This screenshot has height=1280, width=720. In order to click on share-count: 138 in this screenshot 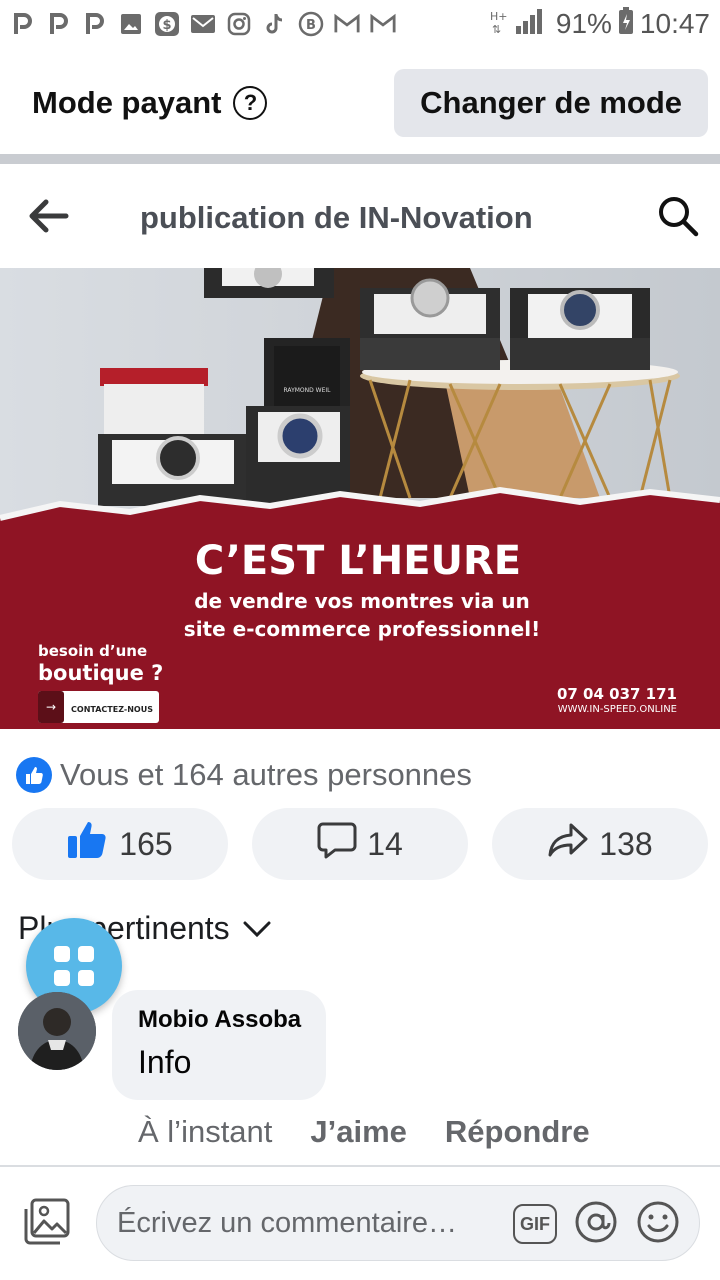, I will do `click(626, 843)`.